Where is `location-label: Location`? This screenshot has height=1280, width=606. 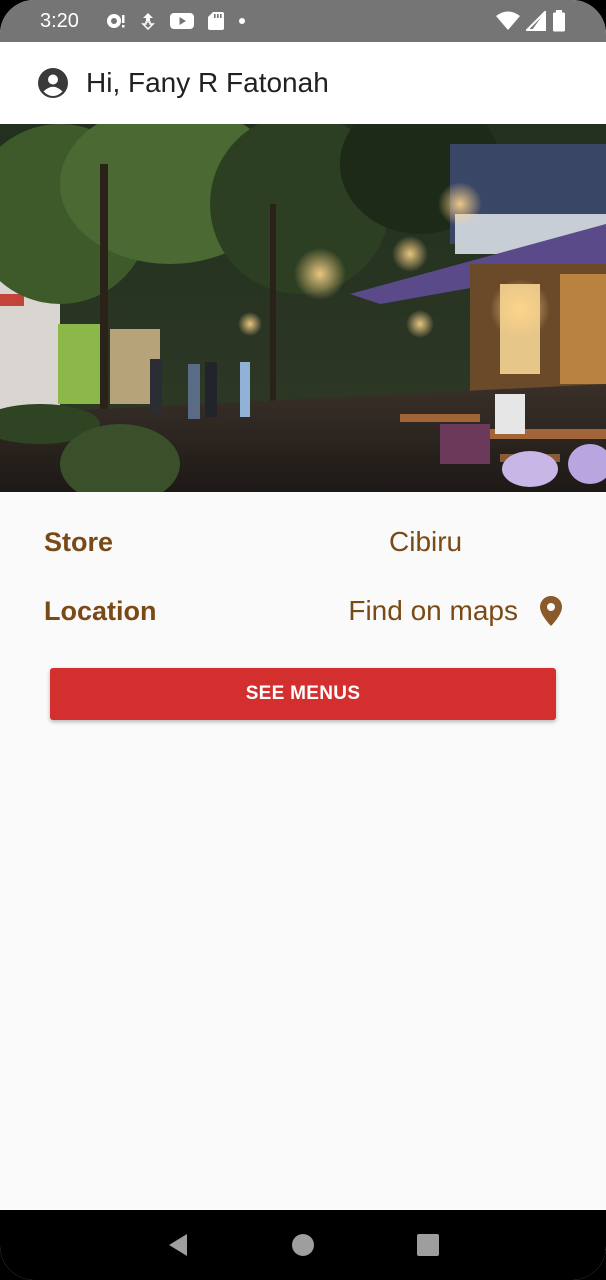
location-label: Location is located at coordinates (100, 610).